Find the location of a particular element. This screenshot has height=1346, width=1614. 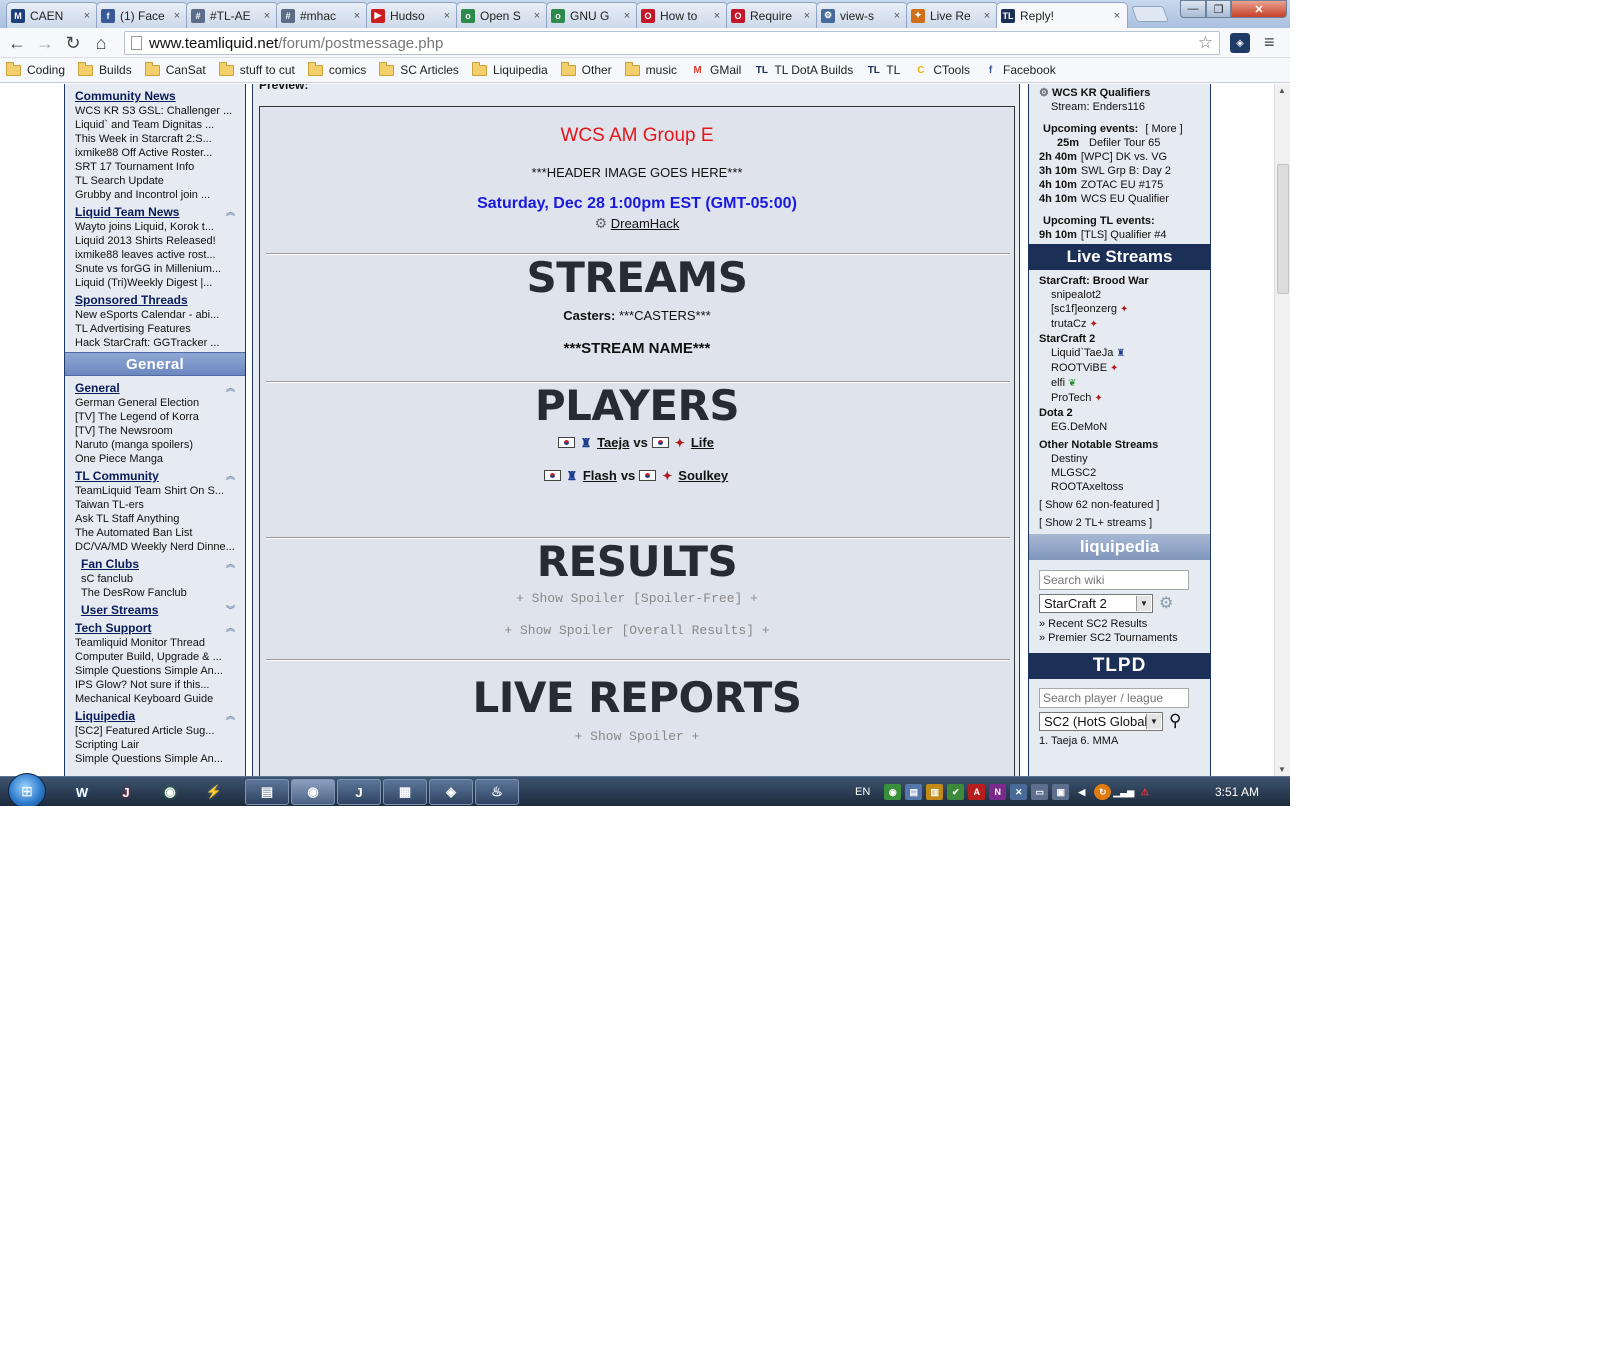

acrobat-tray-icon: A is located at coordinates (977, 792).